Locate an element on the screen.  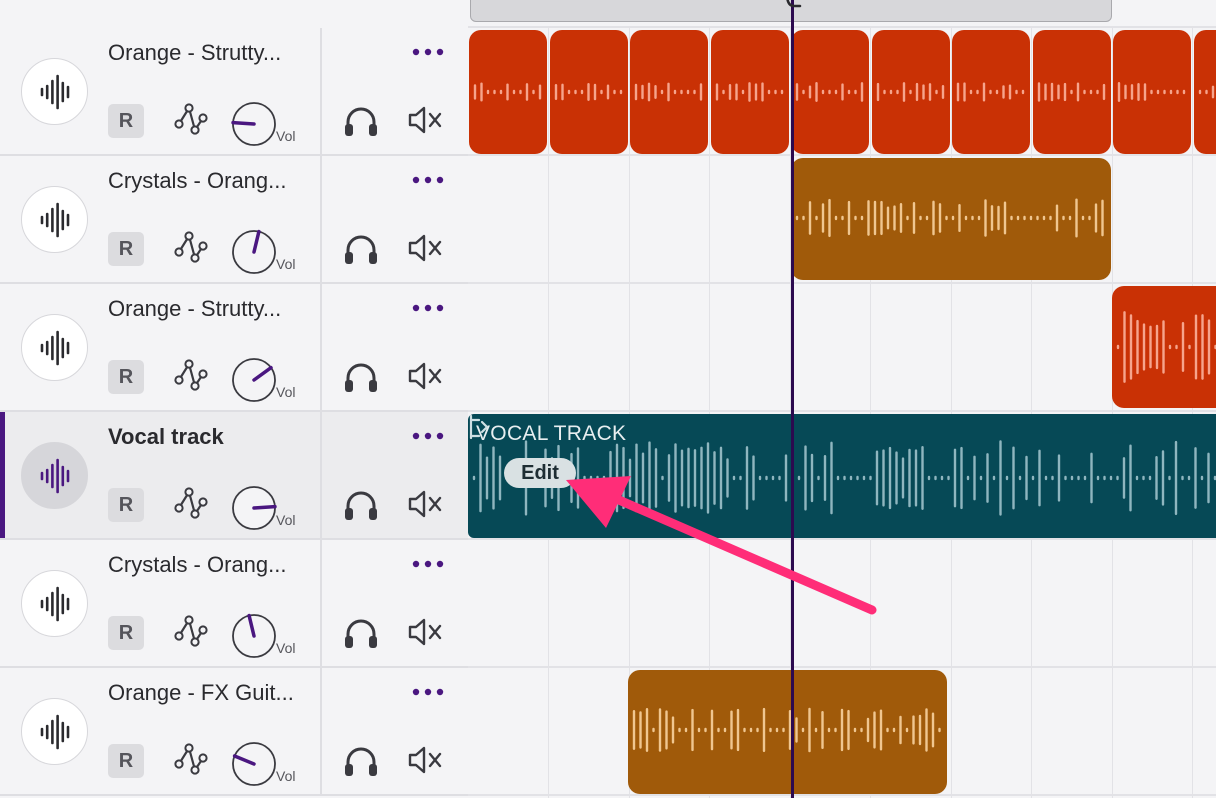
track-header-1: Orange - Strutty... R Vol is located at coordinates (234, 92).